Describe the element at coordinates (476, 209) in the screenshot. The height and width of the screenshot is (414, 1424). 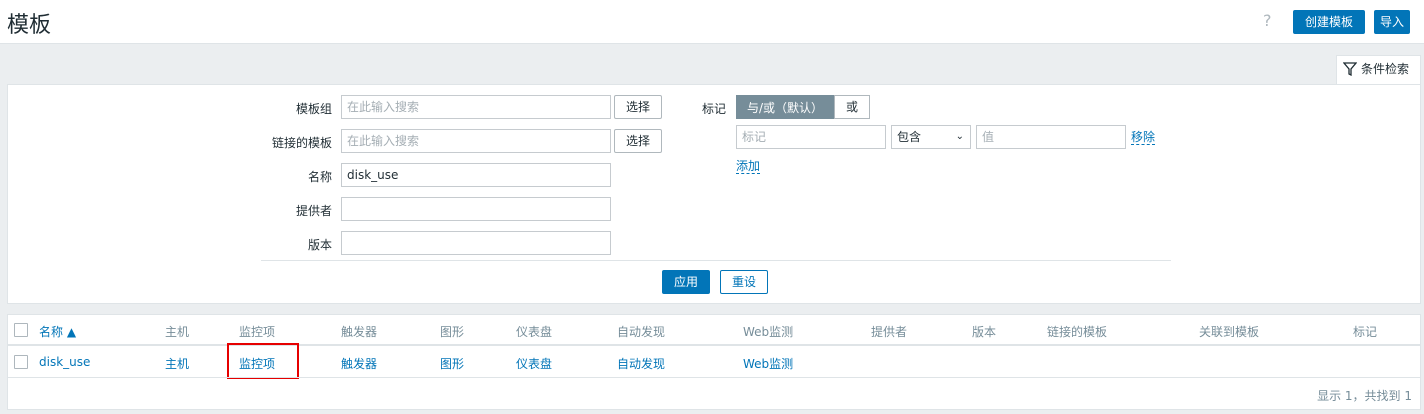
I see `vendor-input` at that location.